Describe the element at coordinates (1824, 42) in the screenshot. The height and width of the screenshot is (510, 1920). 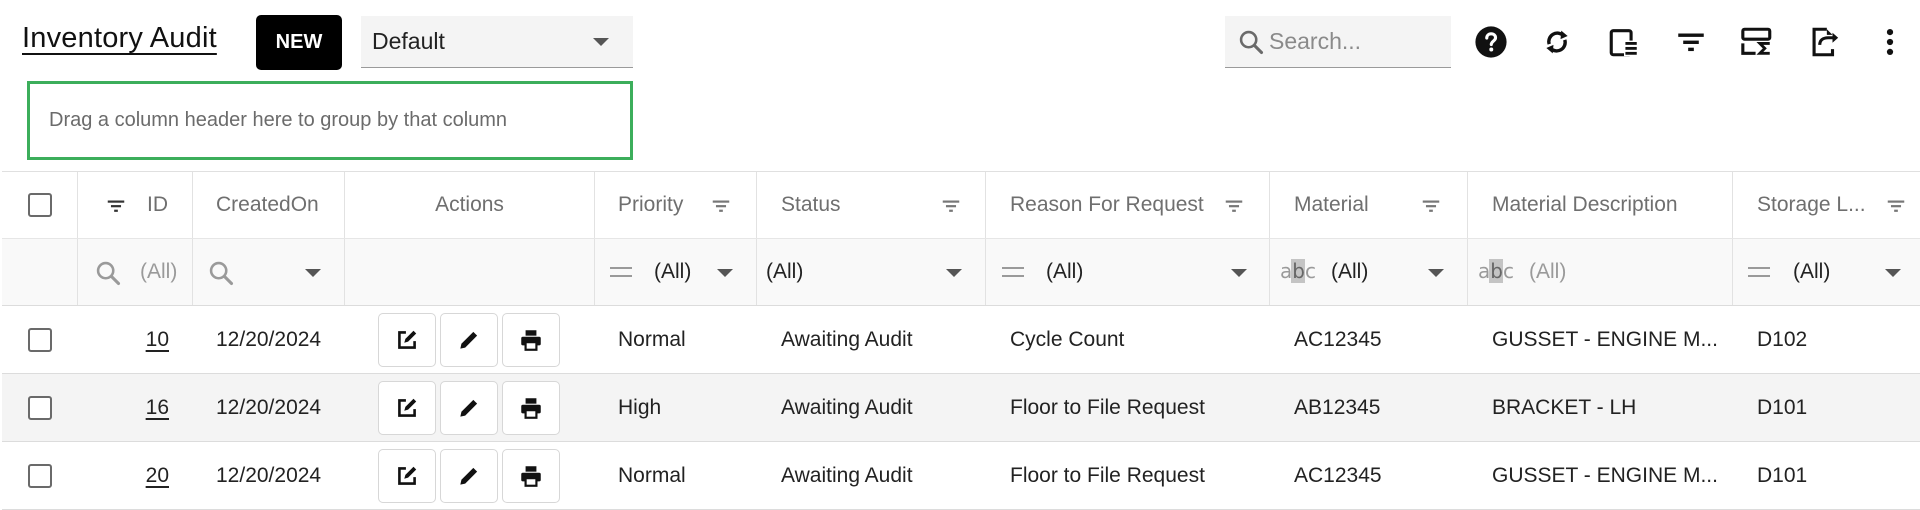
I see `export-icon` at that location.